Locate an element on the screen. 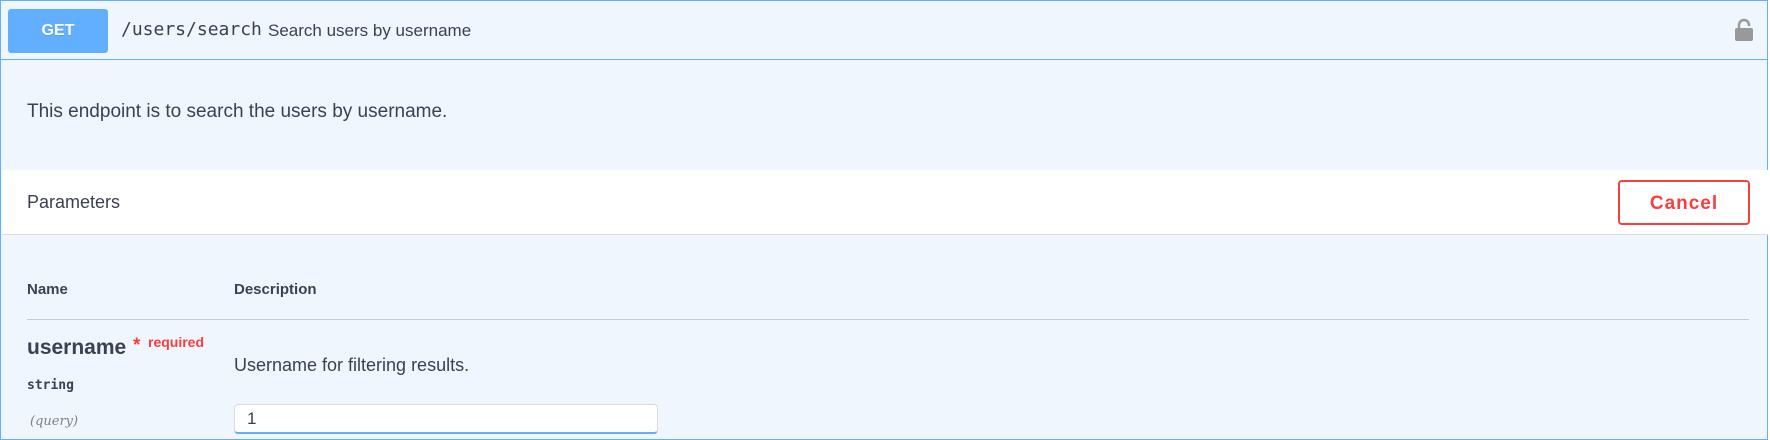 This screenshot has height=440, width=1770. parameters-header: Parameters Cancel is located at coordinates (885, 202).